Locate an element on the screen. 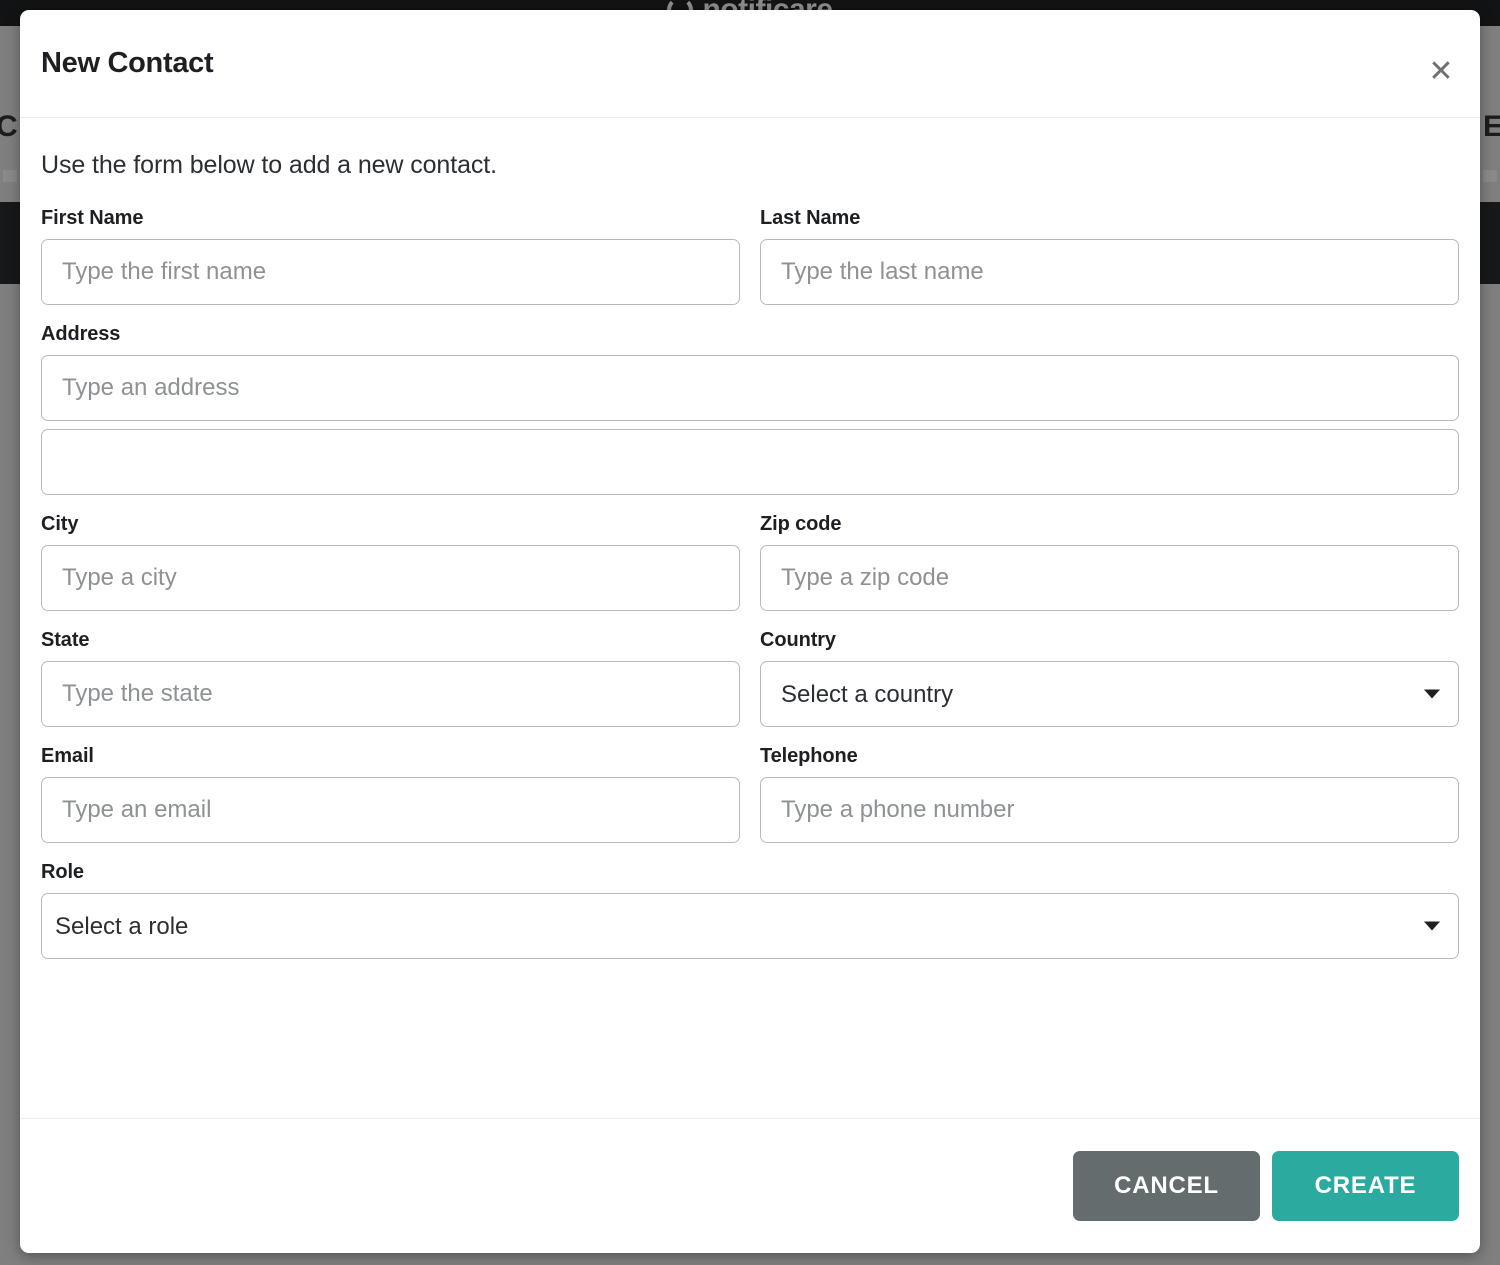 The width and height of the screenshot is (1500, 1265). country-select-wrapper: Select a country is located at coordinates (1109, 694).